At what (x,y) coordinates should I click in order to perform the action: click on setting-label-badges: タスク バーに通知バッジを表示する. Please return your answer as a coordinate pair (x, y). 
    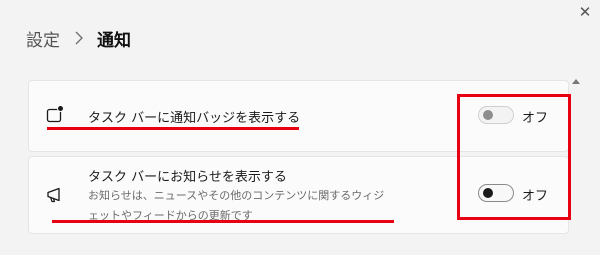
    Looking at the image, I should click on (194, 118).